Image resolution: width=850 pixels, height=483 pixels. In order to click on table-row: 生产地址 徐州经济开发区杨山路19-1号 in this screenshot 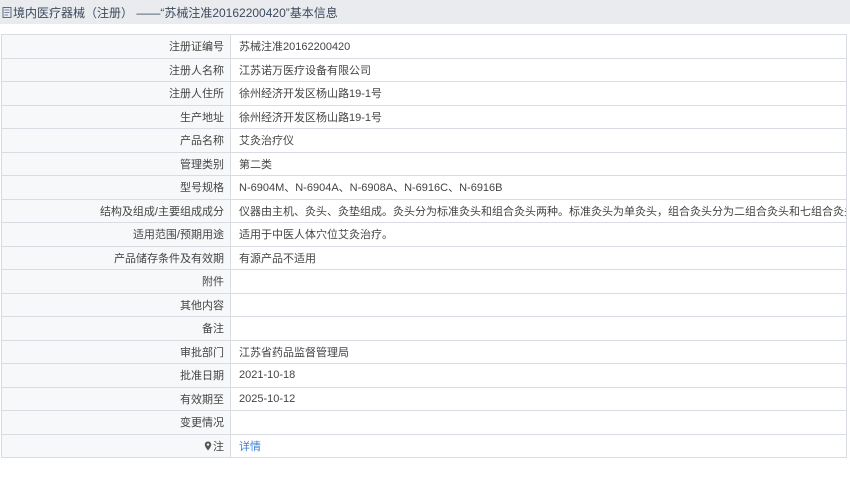, I will do `click(424, 116)`.